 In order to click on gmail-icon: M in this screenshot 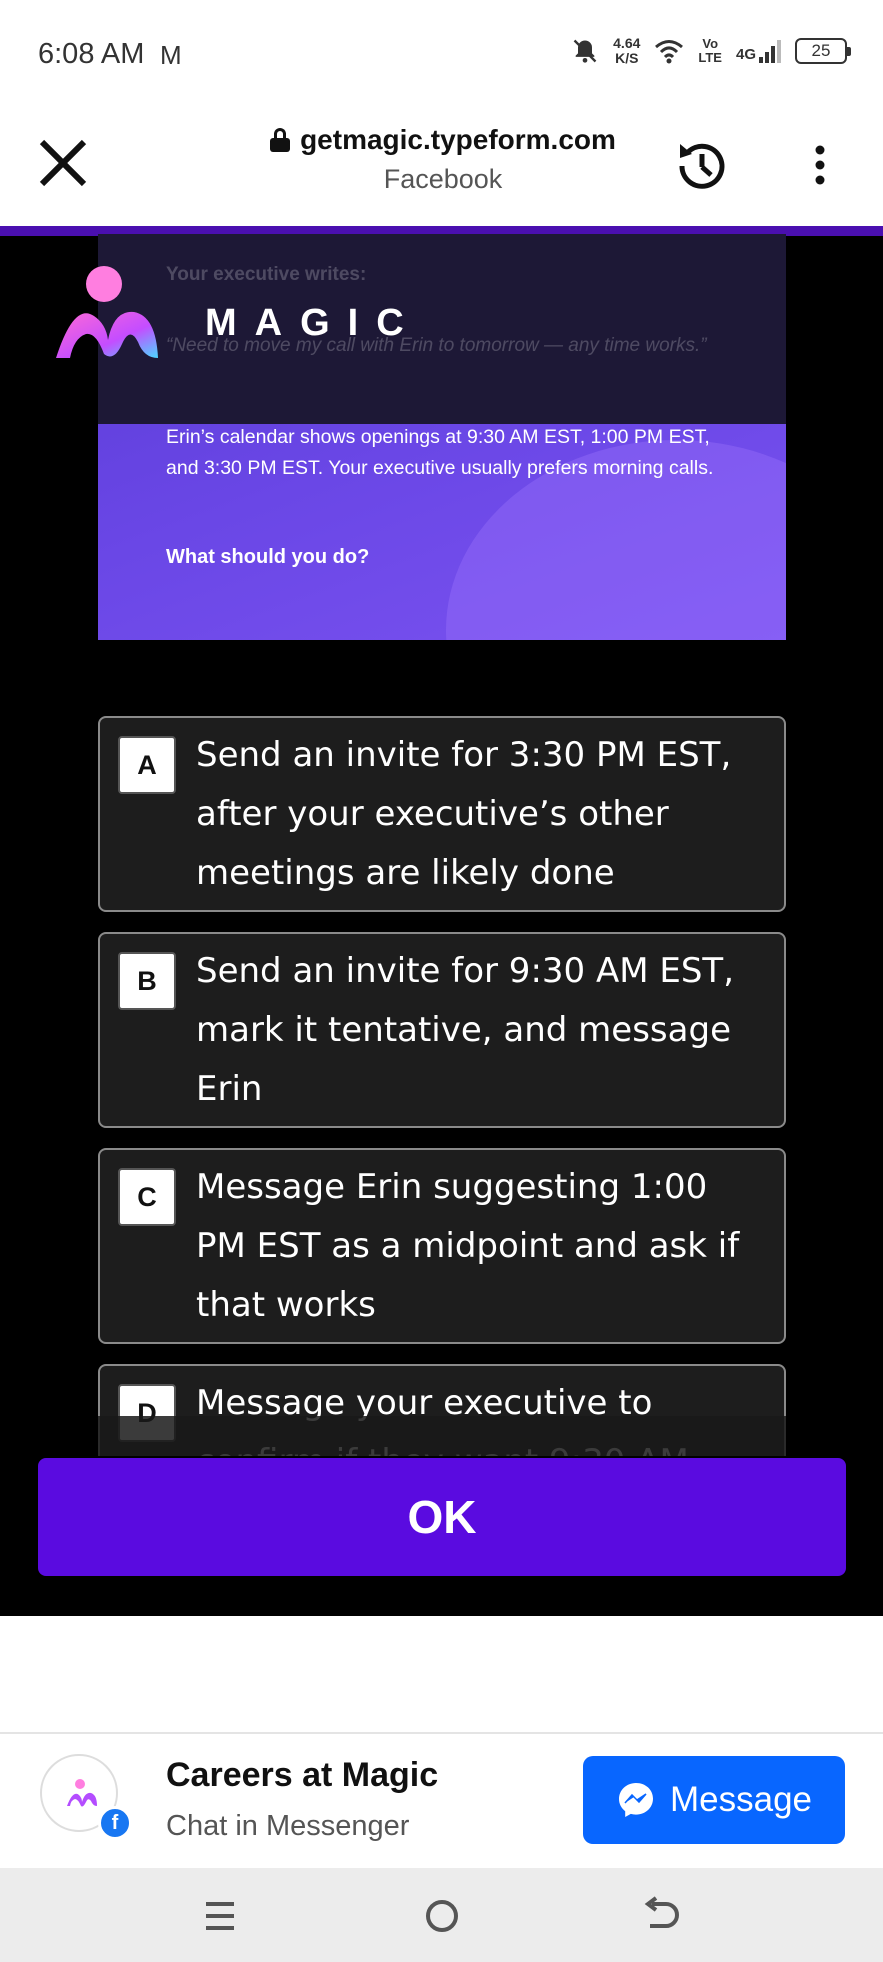, I will do `click(171, 55)`.